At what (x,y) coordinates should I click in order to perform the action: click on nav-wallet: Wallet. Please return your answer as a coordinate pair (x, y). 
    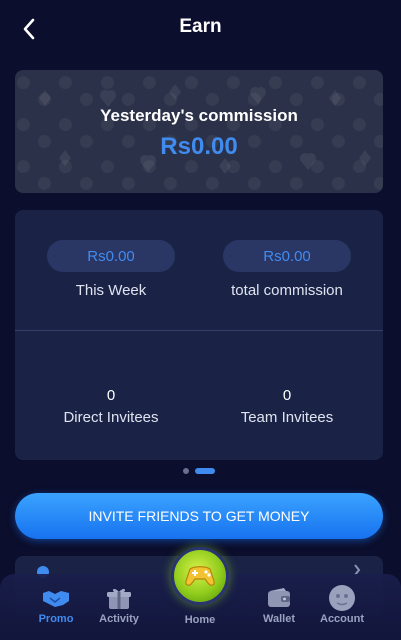
    Looking at the image, I should click on (279, 605).